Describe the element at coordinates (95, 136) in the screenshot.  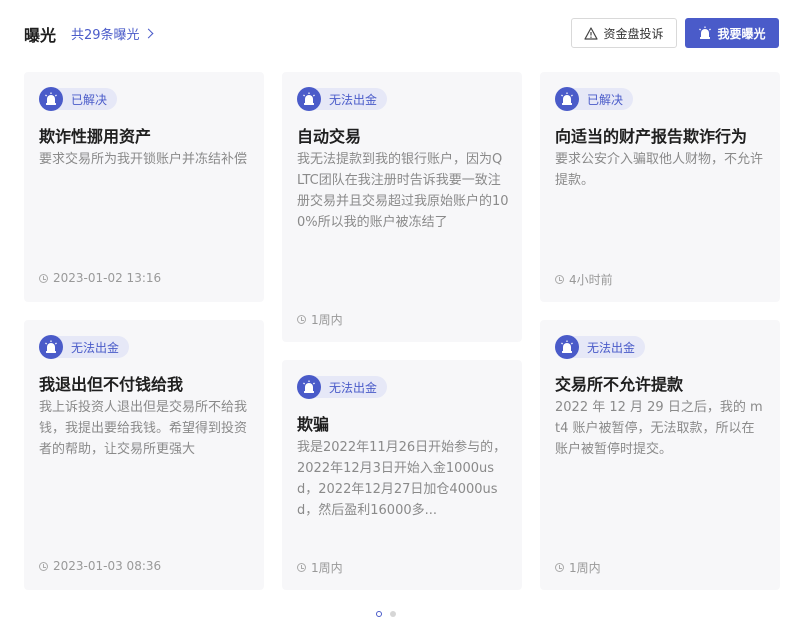
I see `card-title: 欺诈性挪用资产` at that location.